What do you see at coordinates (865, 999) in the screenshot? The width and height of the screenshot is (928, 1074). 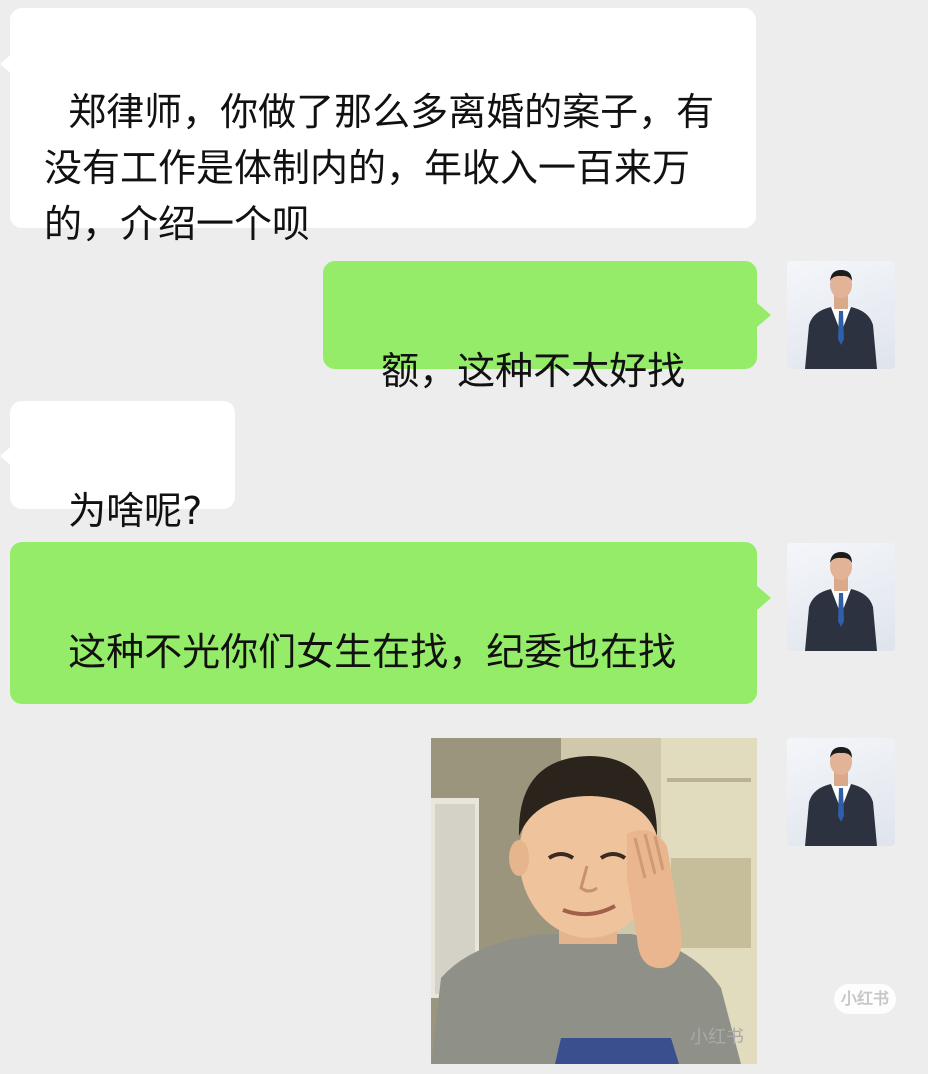 I see `watermark-logo: 小红书` at bounding box center [865, 999].